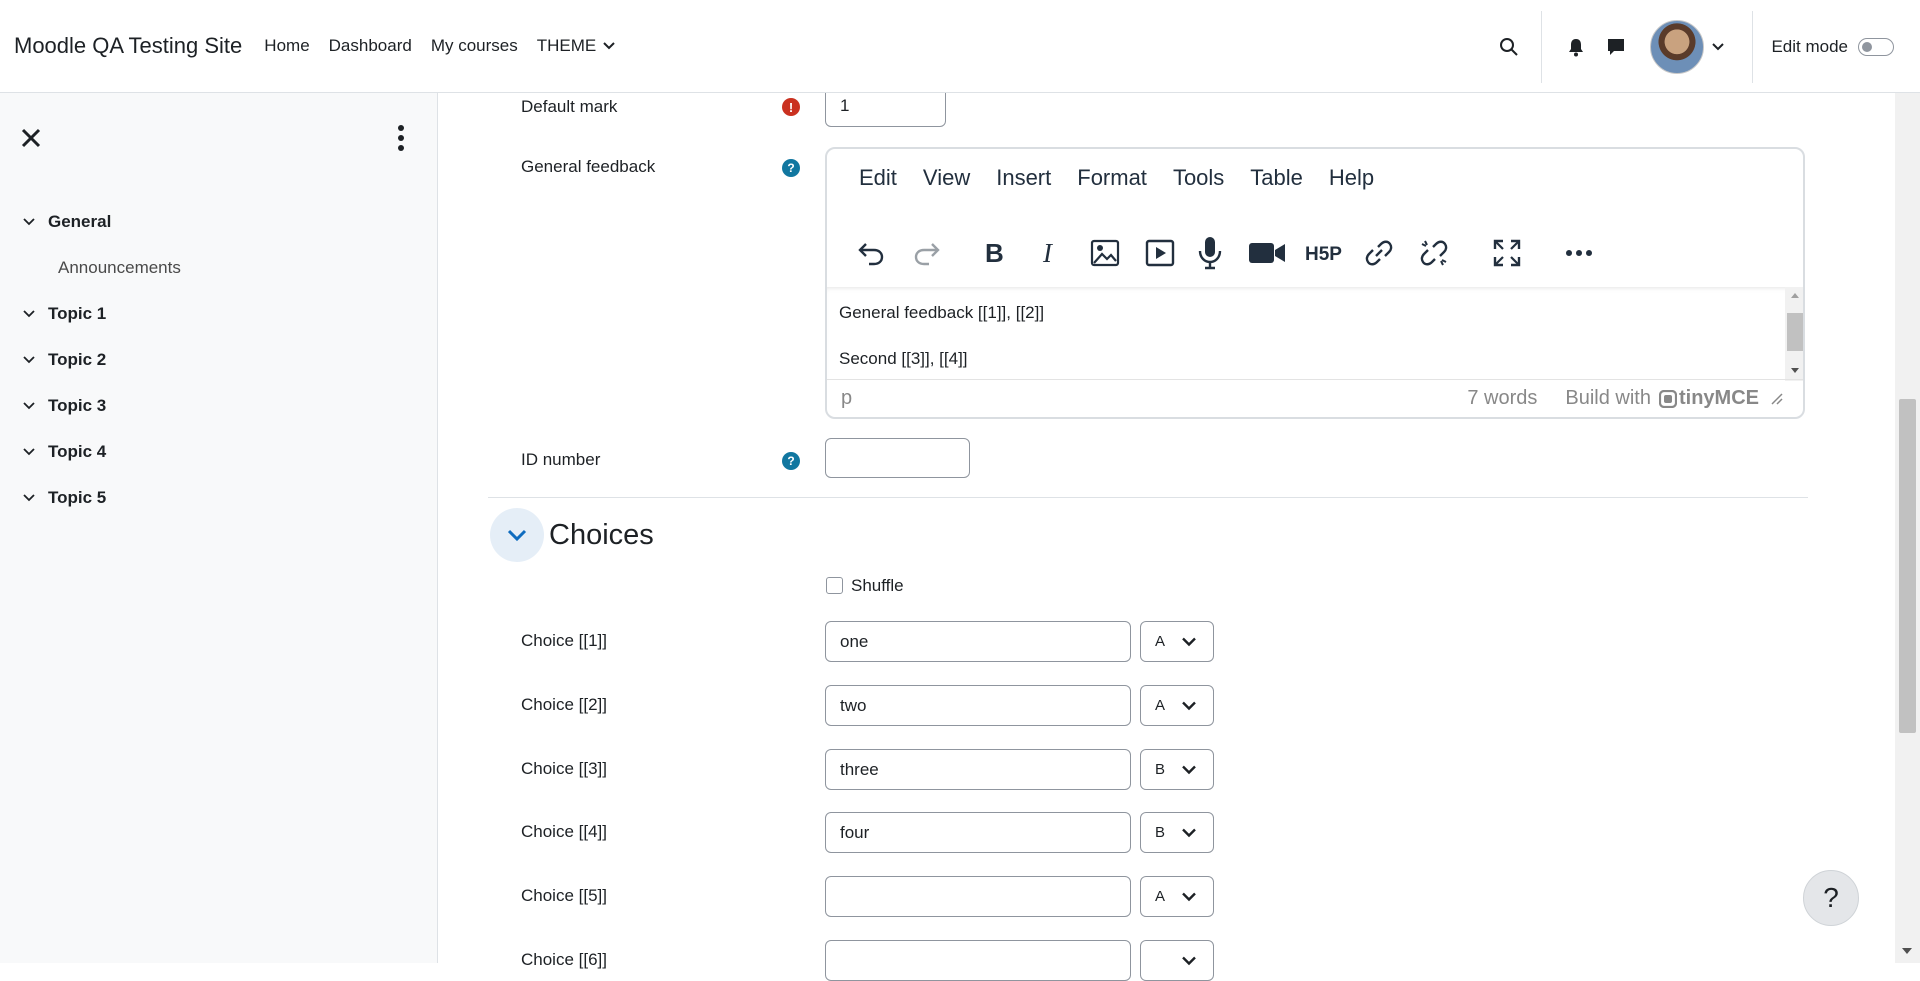  I want to click on notifications-bell-icon, so click(1576, 47).